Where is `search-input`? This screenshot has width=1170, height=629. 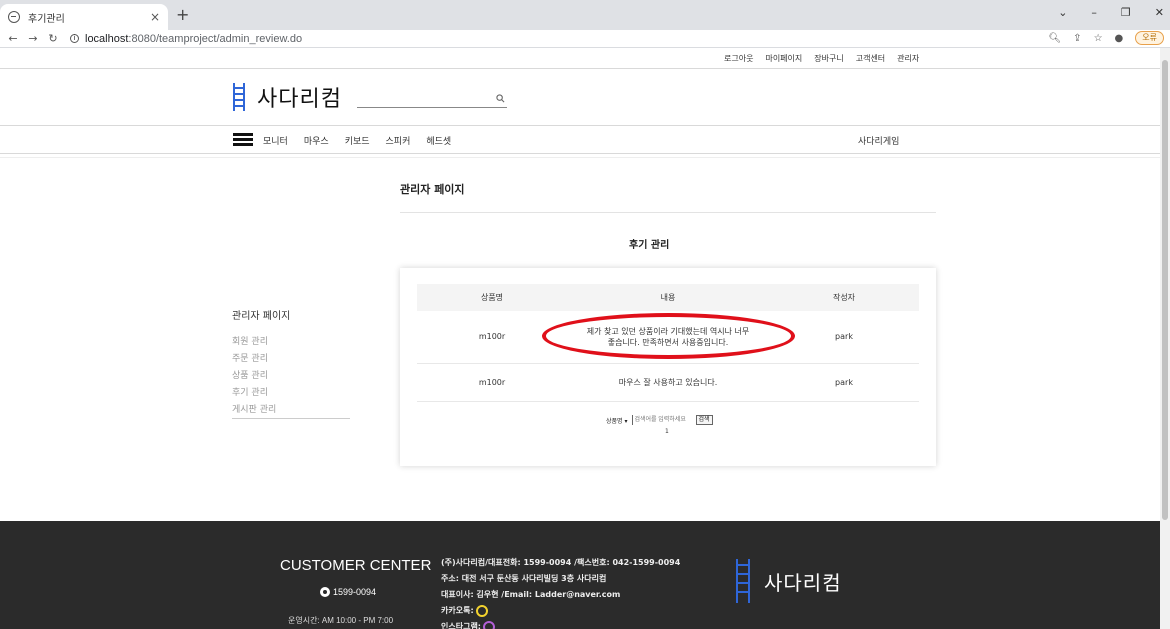
search-input is located at coordinates (422, 104).